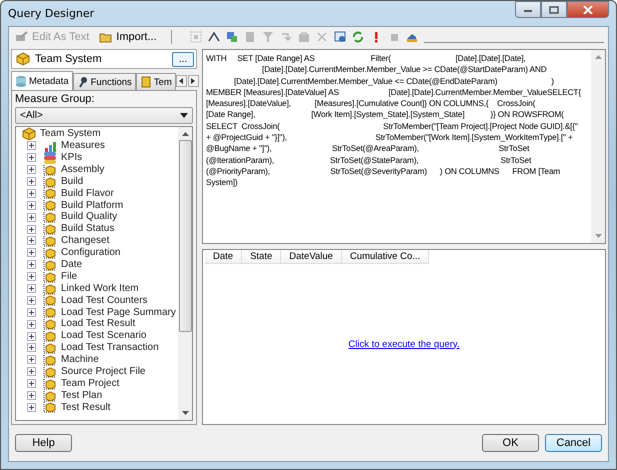 Image resolution: width=617 pixels, height=470 pixels. What do you see at coordinates (71, 264) in the screenshot?
I see `tree-item: Date` at bounding box center [71, 264].